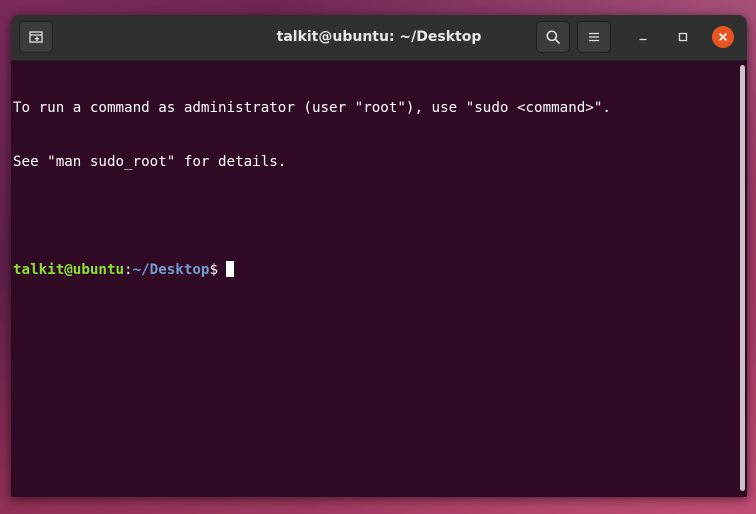 The width and height of the screenshot is (756, 514). Describe the element at coordinates (742, 278) in the screenshot. I see `scrollbar` at that location.